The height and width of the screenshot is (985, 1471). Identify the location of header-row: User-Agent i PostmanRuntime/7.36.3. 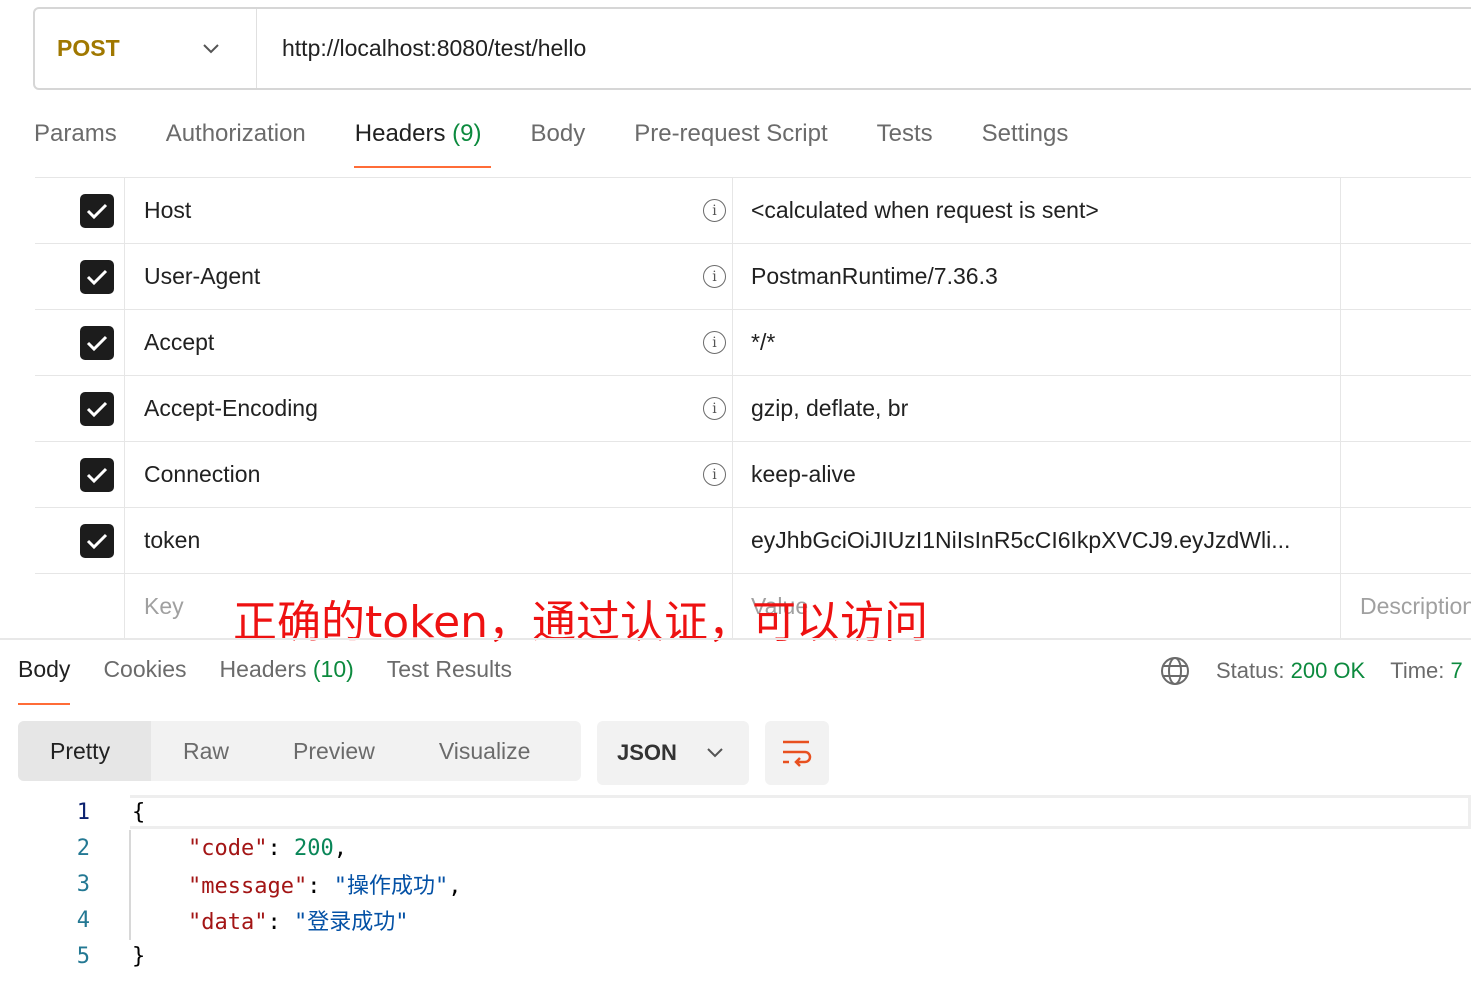
(753, 277).